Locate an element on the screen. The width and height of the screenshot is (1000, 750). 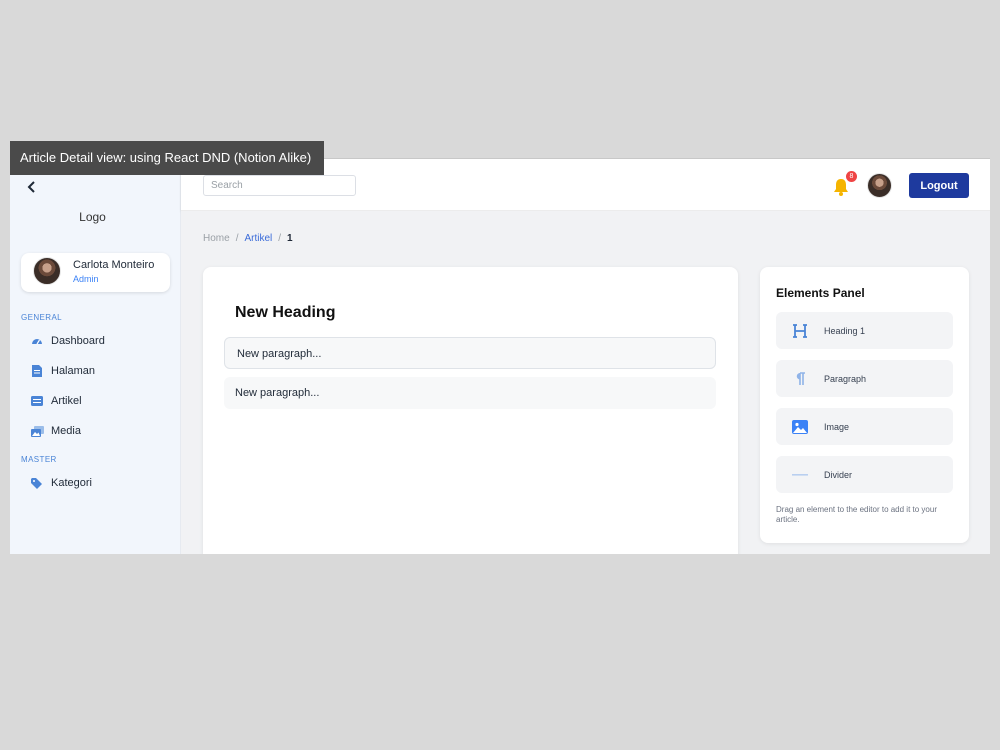
sidebar-item-artikel: Artikel is located at coordinates (56, 401).